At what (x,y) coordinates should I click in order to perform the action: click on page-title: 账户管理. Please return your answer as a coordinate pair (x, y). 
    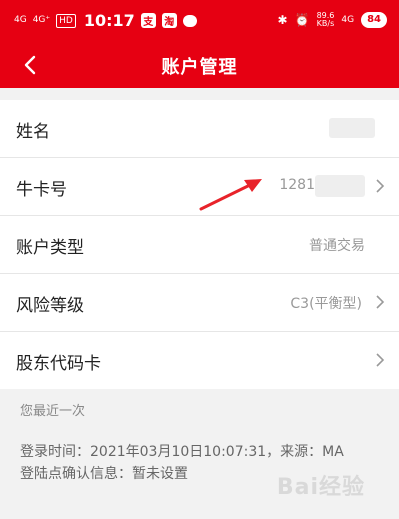
    Looking at the image, I should click on (199, 67).